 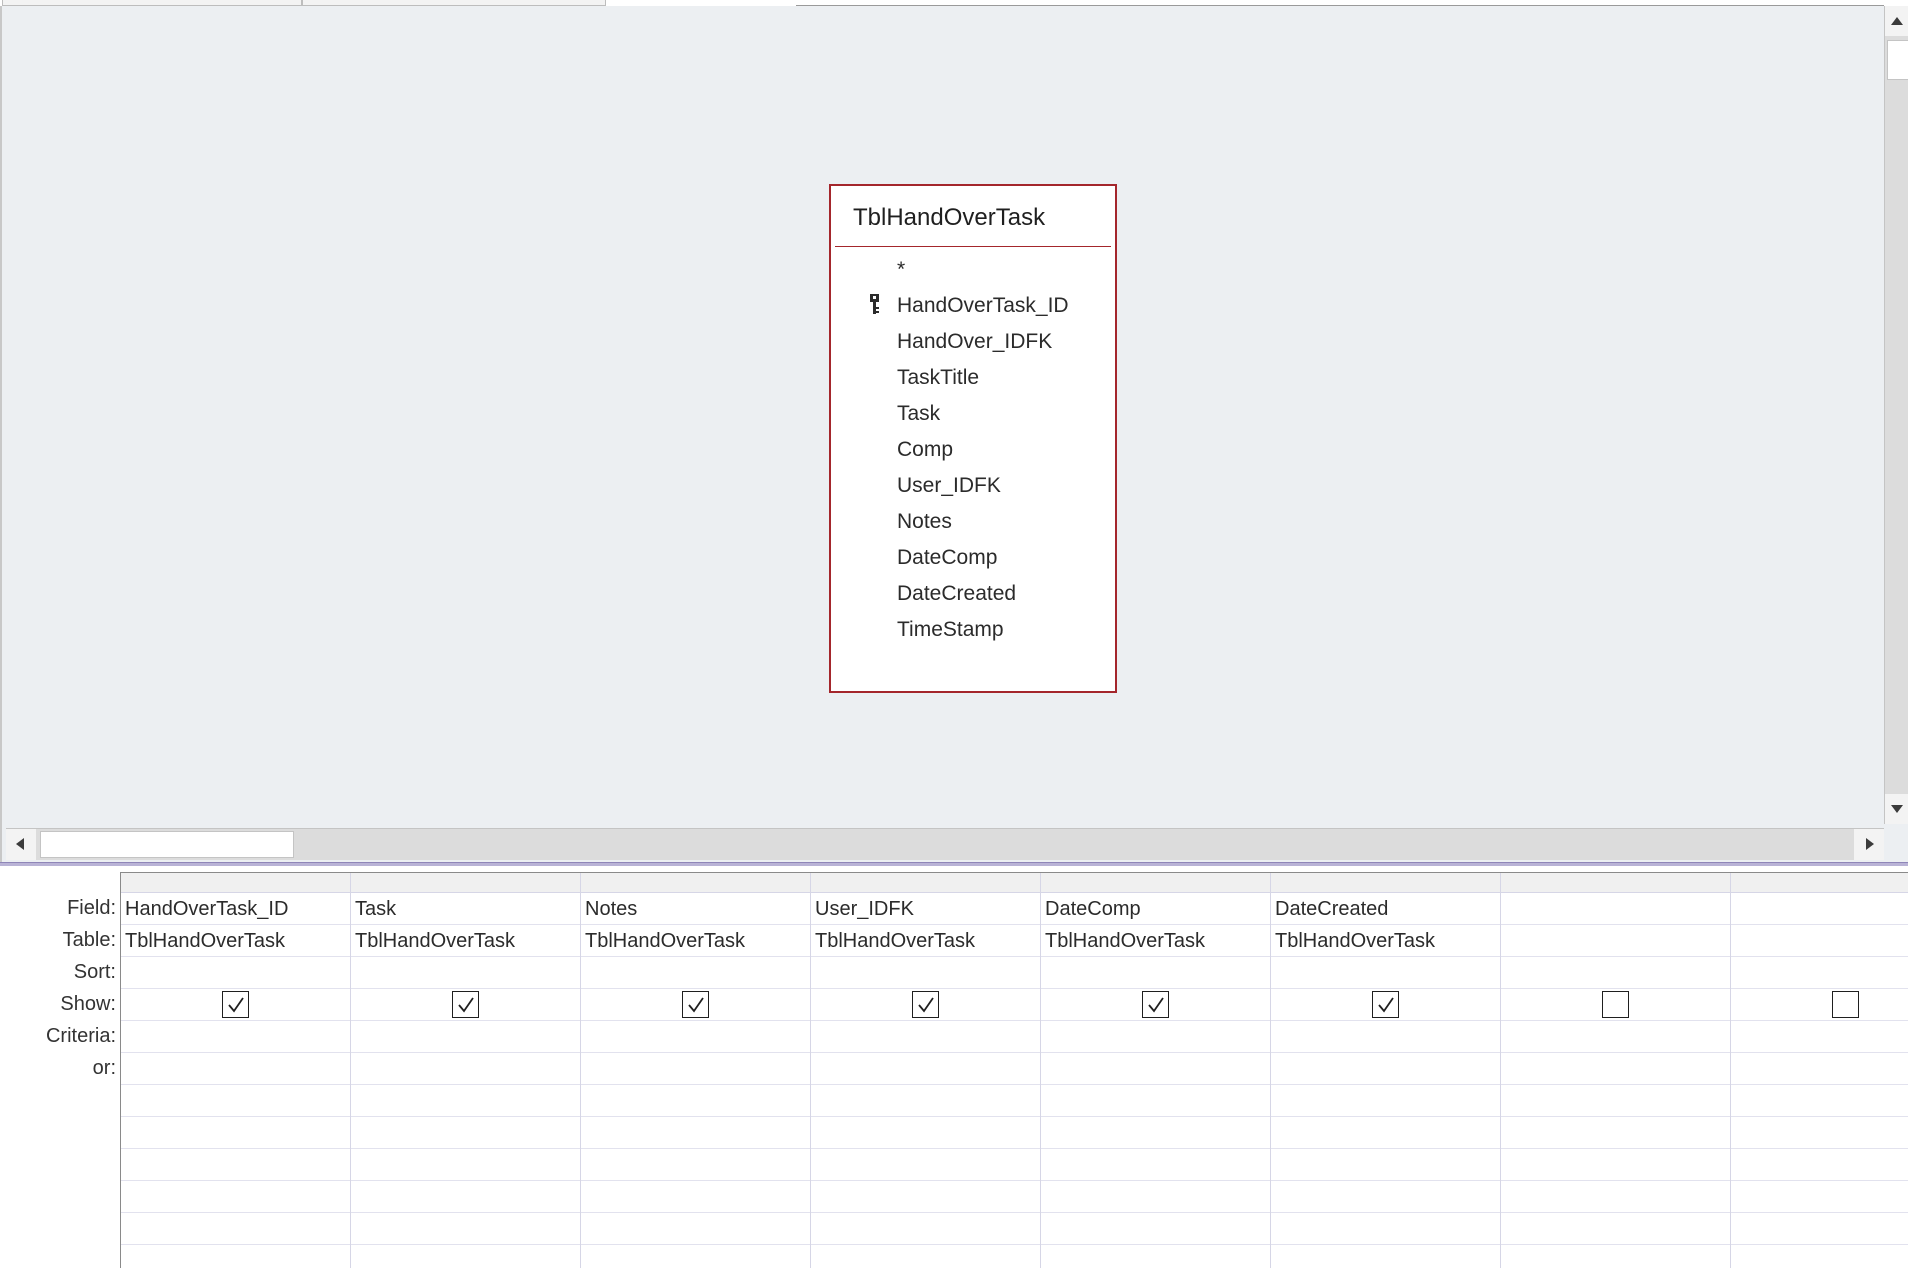 I want to click on field-list-item: HandOverTask_ID, so click(x=973, y=306).